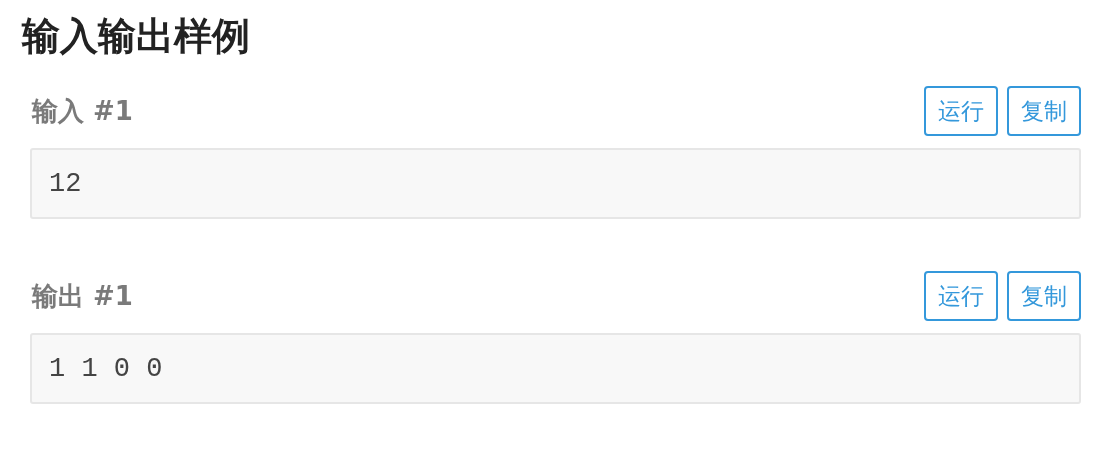 The height and width of the screenshot is (473, 1110). What do you see at coordinates (81, 111) in the screenshot?
I see `sample-label: 输入 #1` at bounding box center [81, 111].